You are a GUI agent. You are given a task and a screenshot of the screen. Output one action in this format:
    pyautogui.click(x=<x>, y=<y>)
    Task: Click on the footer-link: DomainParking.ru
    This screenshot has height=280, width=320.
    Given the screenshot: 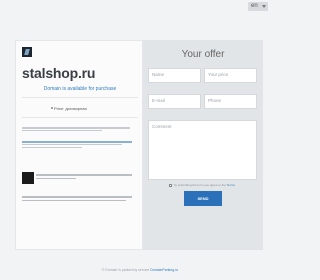 What is the action you would take?
    pyautogui.click(x=164, y=270)
    